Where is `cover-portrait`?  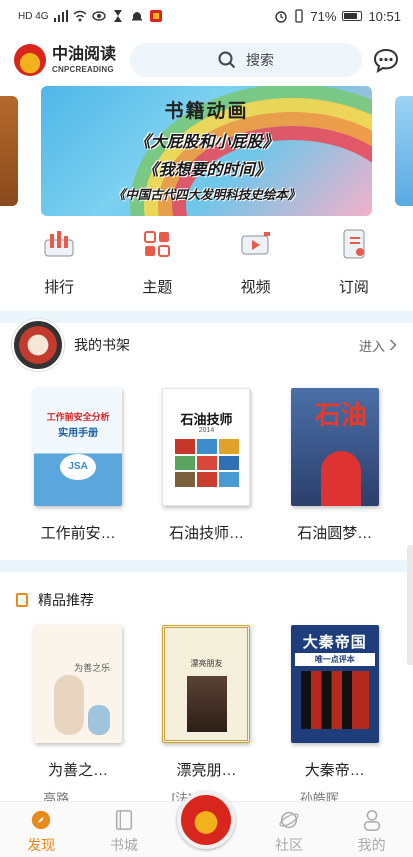
cover-portrait is located at coordinates (207, 704).